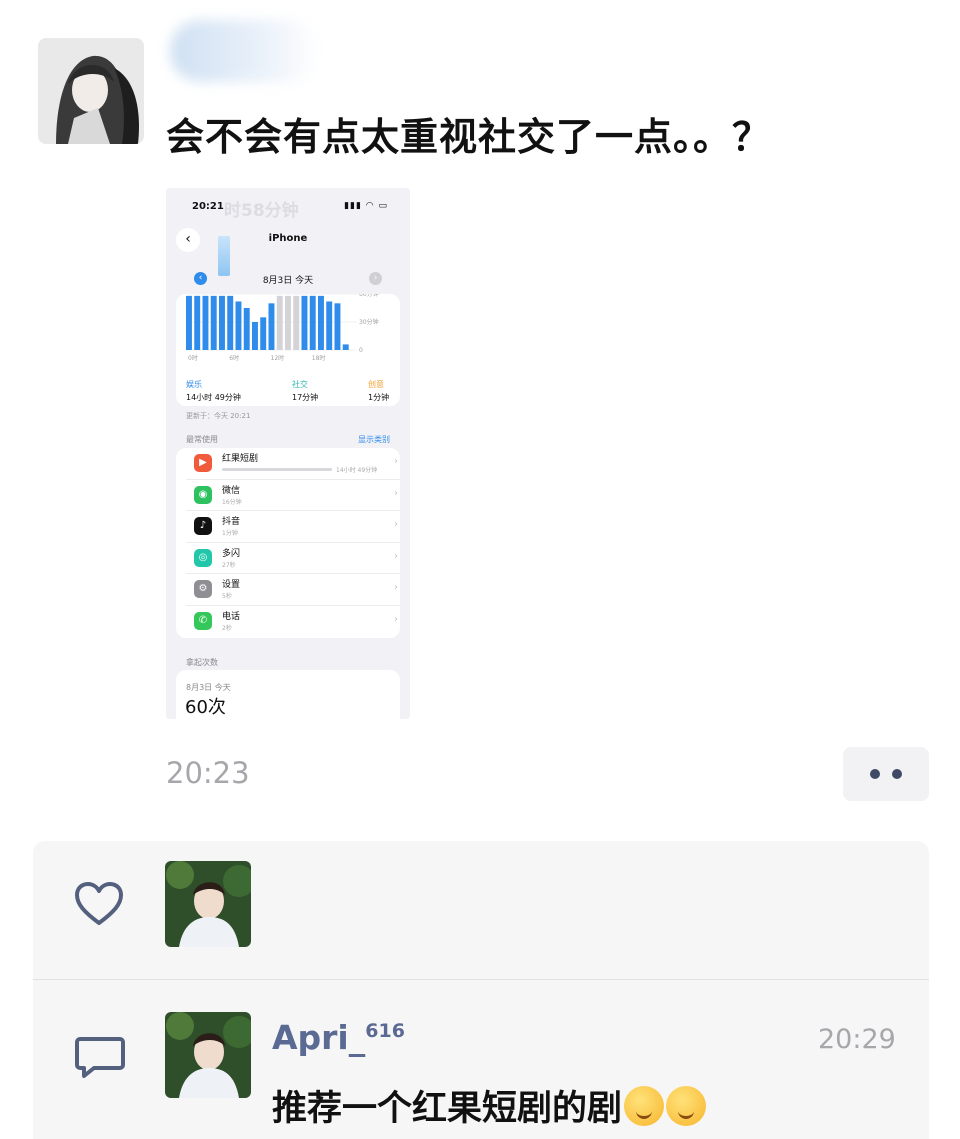 The height and width of the screenshot is (1139, 960). What do you see at coordinates (231, 553) in the screenshot?
I see `app-name: 多闪` at bounding box center [231, 553].